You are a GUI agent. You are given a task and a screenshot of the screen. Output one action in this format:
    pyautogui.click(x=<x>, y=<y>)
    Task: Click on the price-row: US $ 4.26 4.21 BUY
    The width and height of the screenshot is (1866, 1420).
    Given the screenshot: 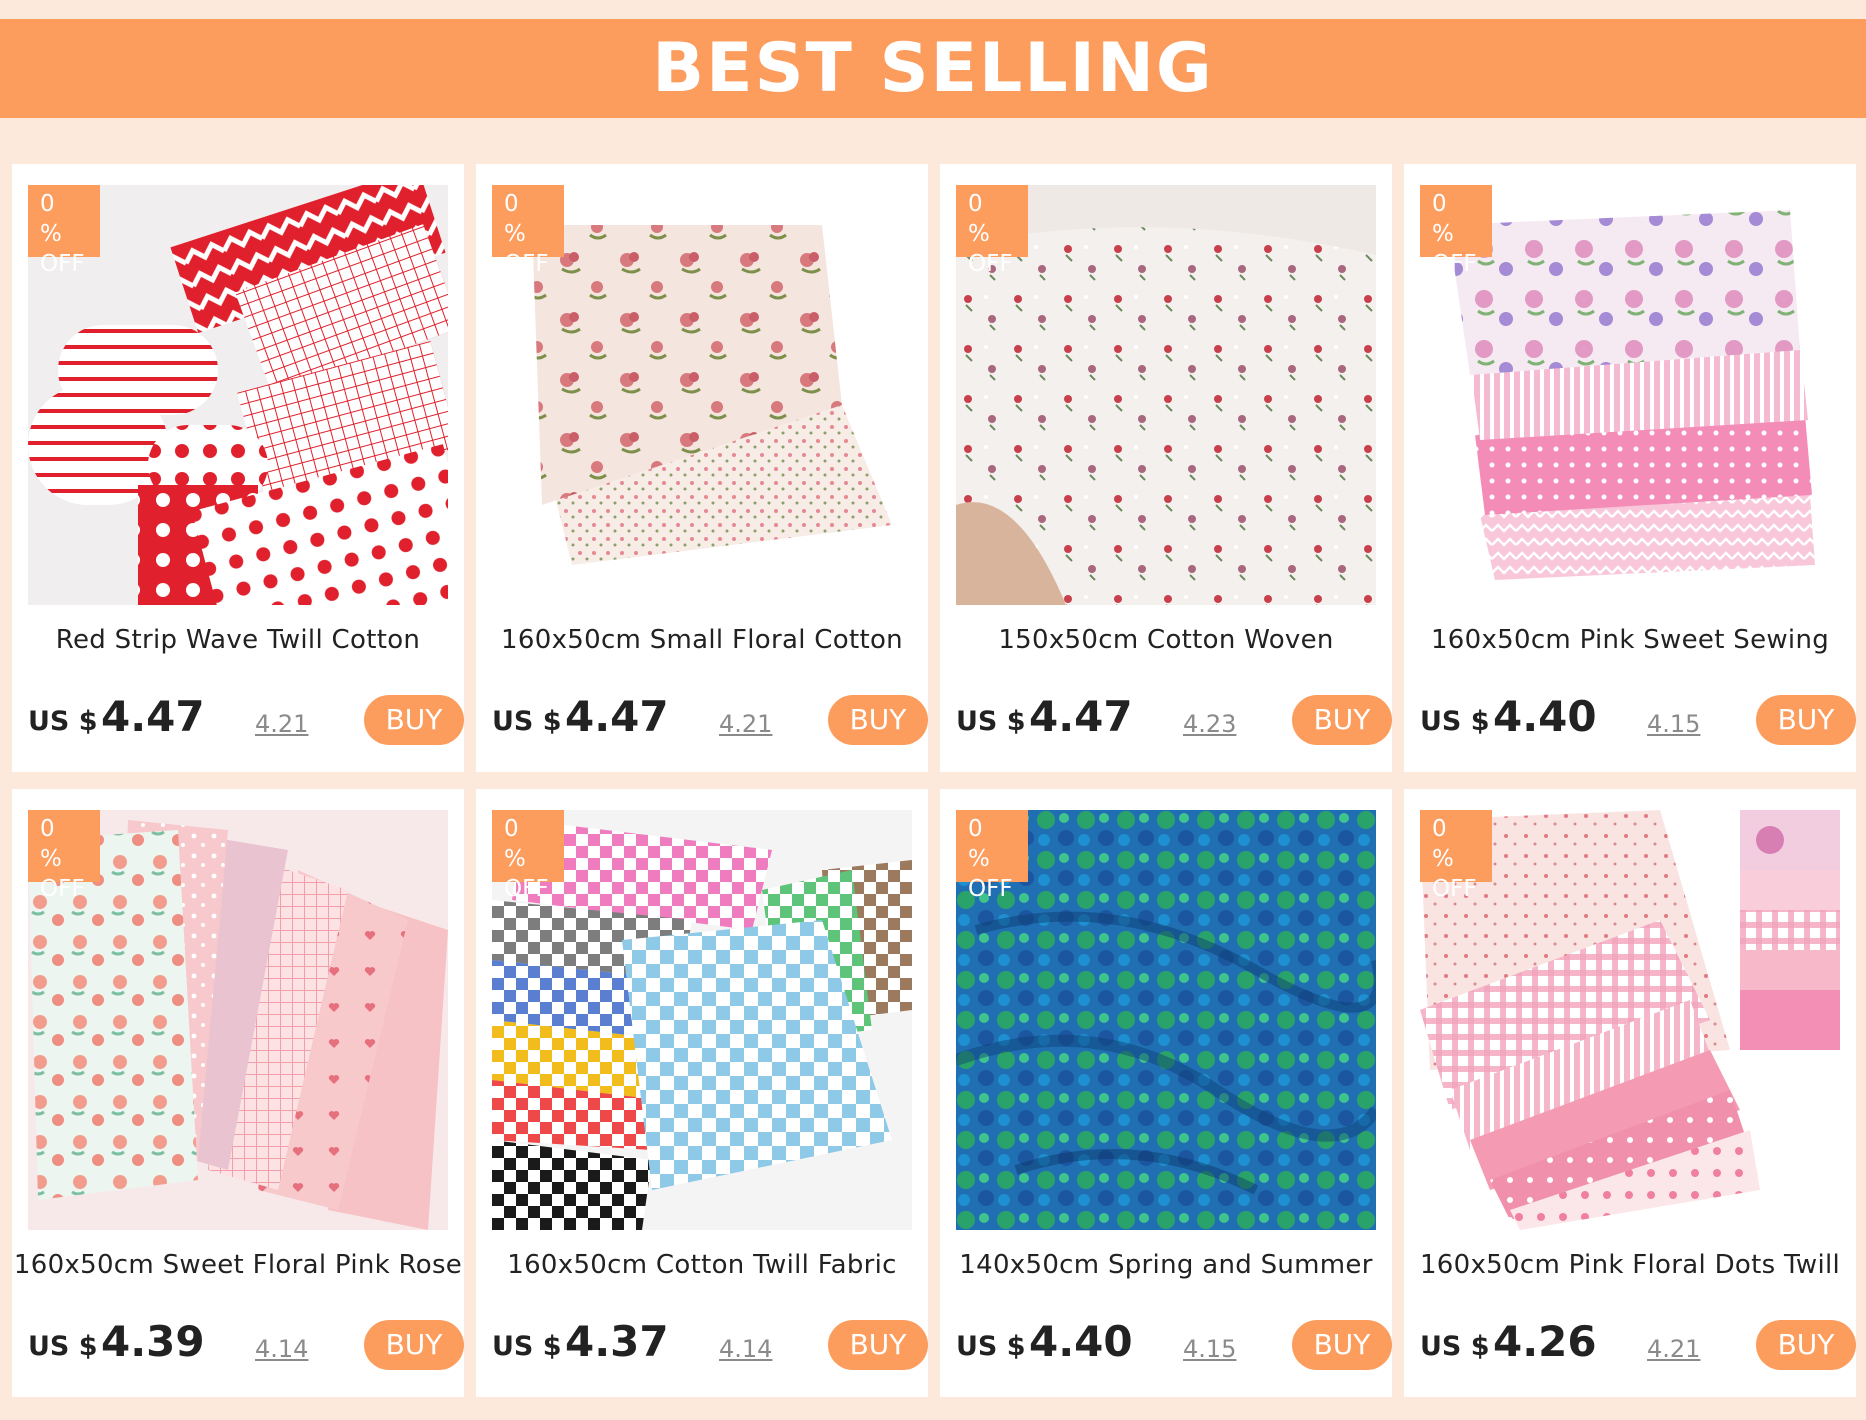 What is the action you would take?
    pyautogui.click(x=1638, y=1347)
    